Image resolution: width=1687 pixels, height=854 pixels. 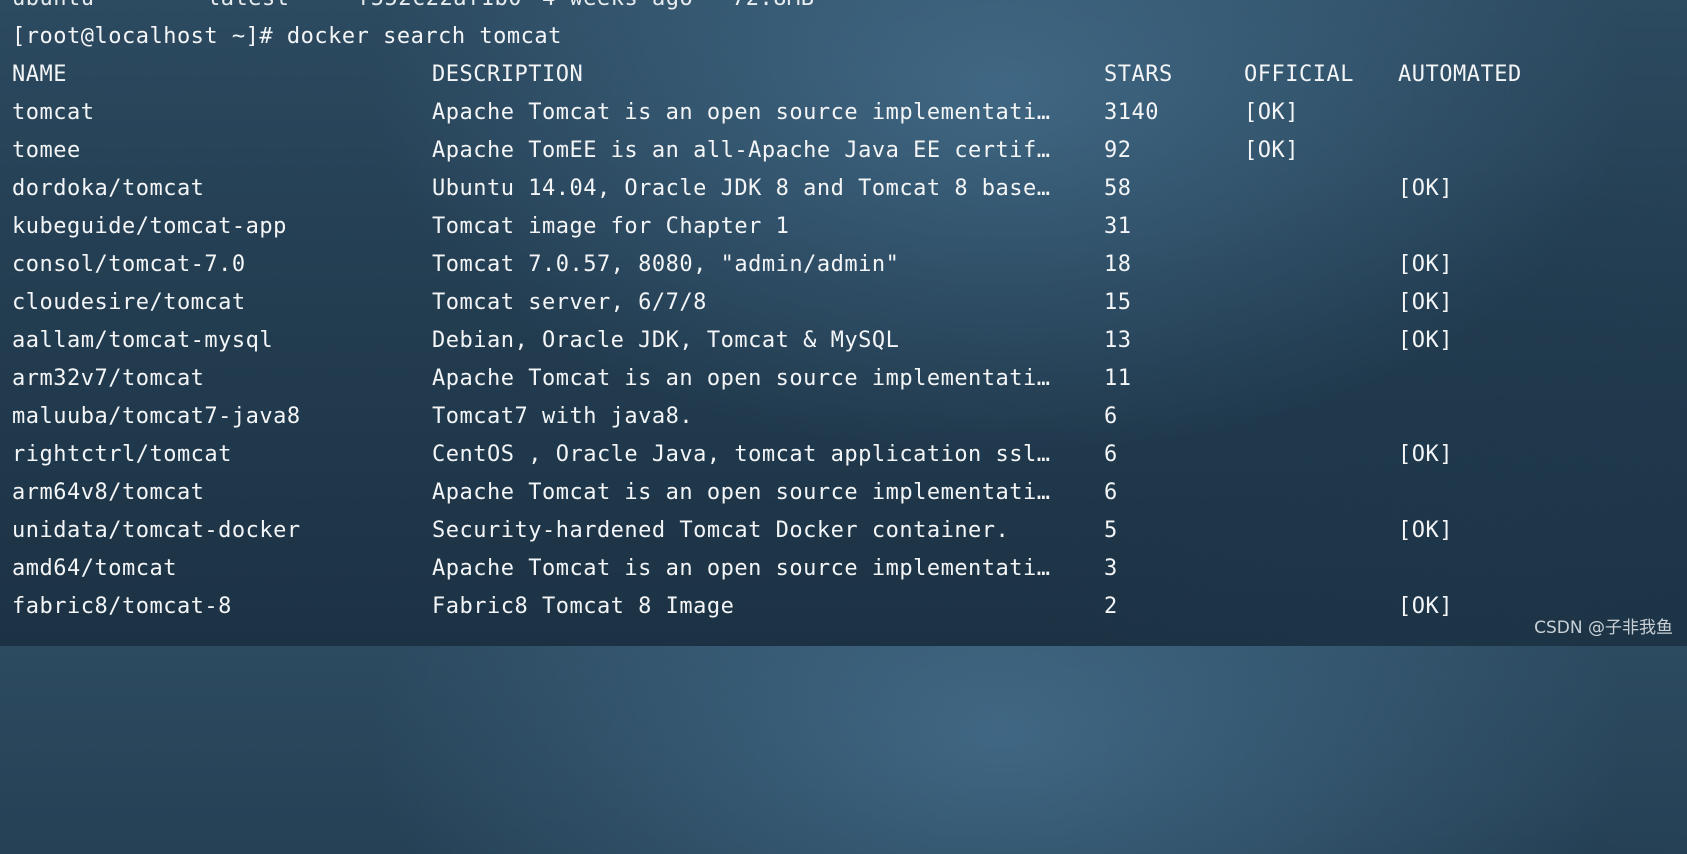 What do you see at coordinates (143, 340) in the screenshot?
I see `row-name: aallam/tomcat-mysql` at bounding box center [143, 340].